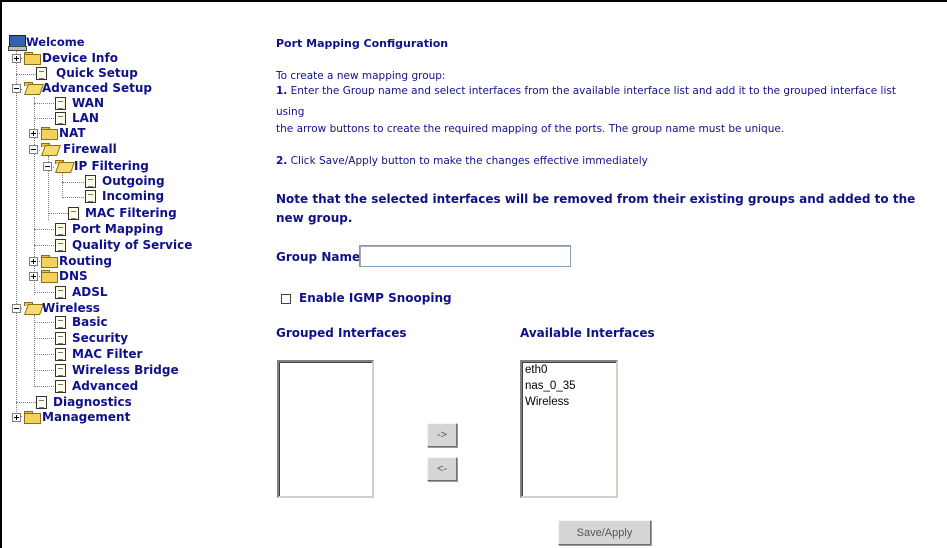 Image resolution: width=947 pixels, height=548 pixels. Describe the element at coordinates (88, 103) in the screenshot. I see `tree-label: WAN` at that location.